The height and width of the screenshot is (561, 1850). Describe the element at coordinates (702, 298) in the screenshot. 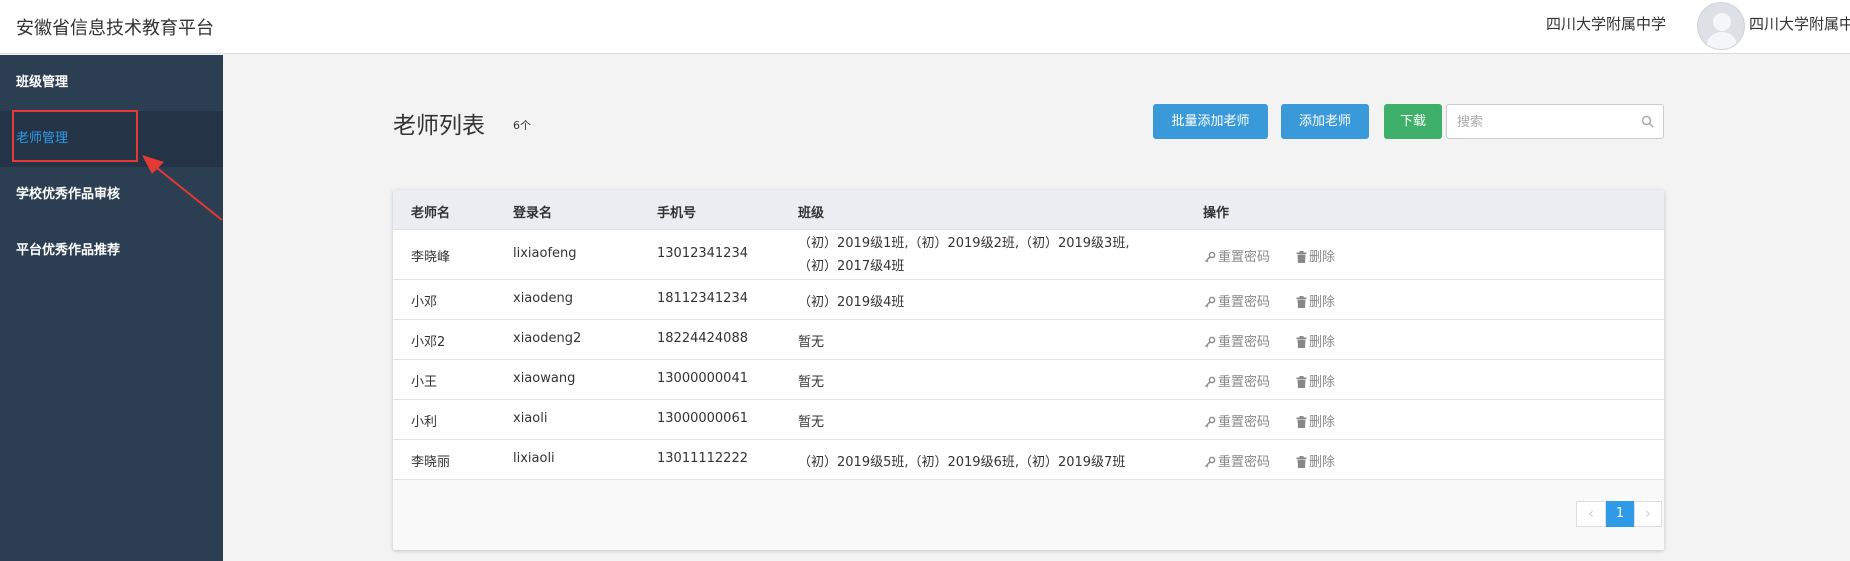

I see `phone-number: 18112341234` at that location.